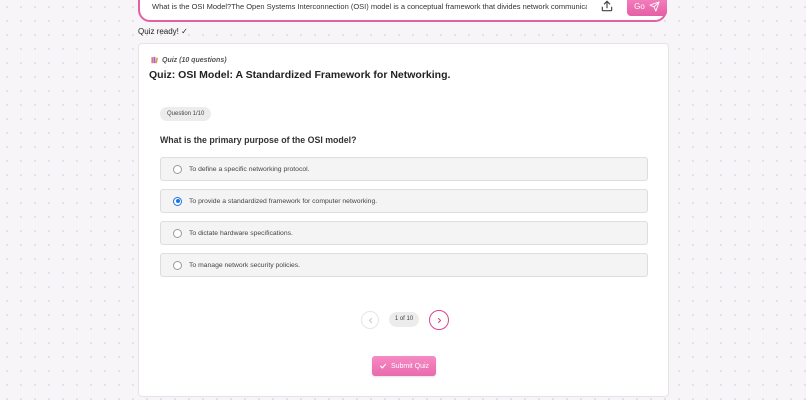  What do you see at coordinates (404, 265) in the screenshot?
I see `option-4: To manage network security policies.` at bounding box center [404, 265].